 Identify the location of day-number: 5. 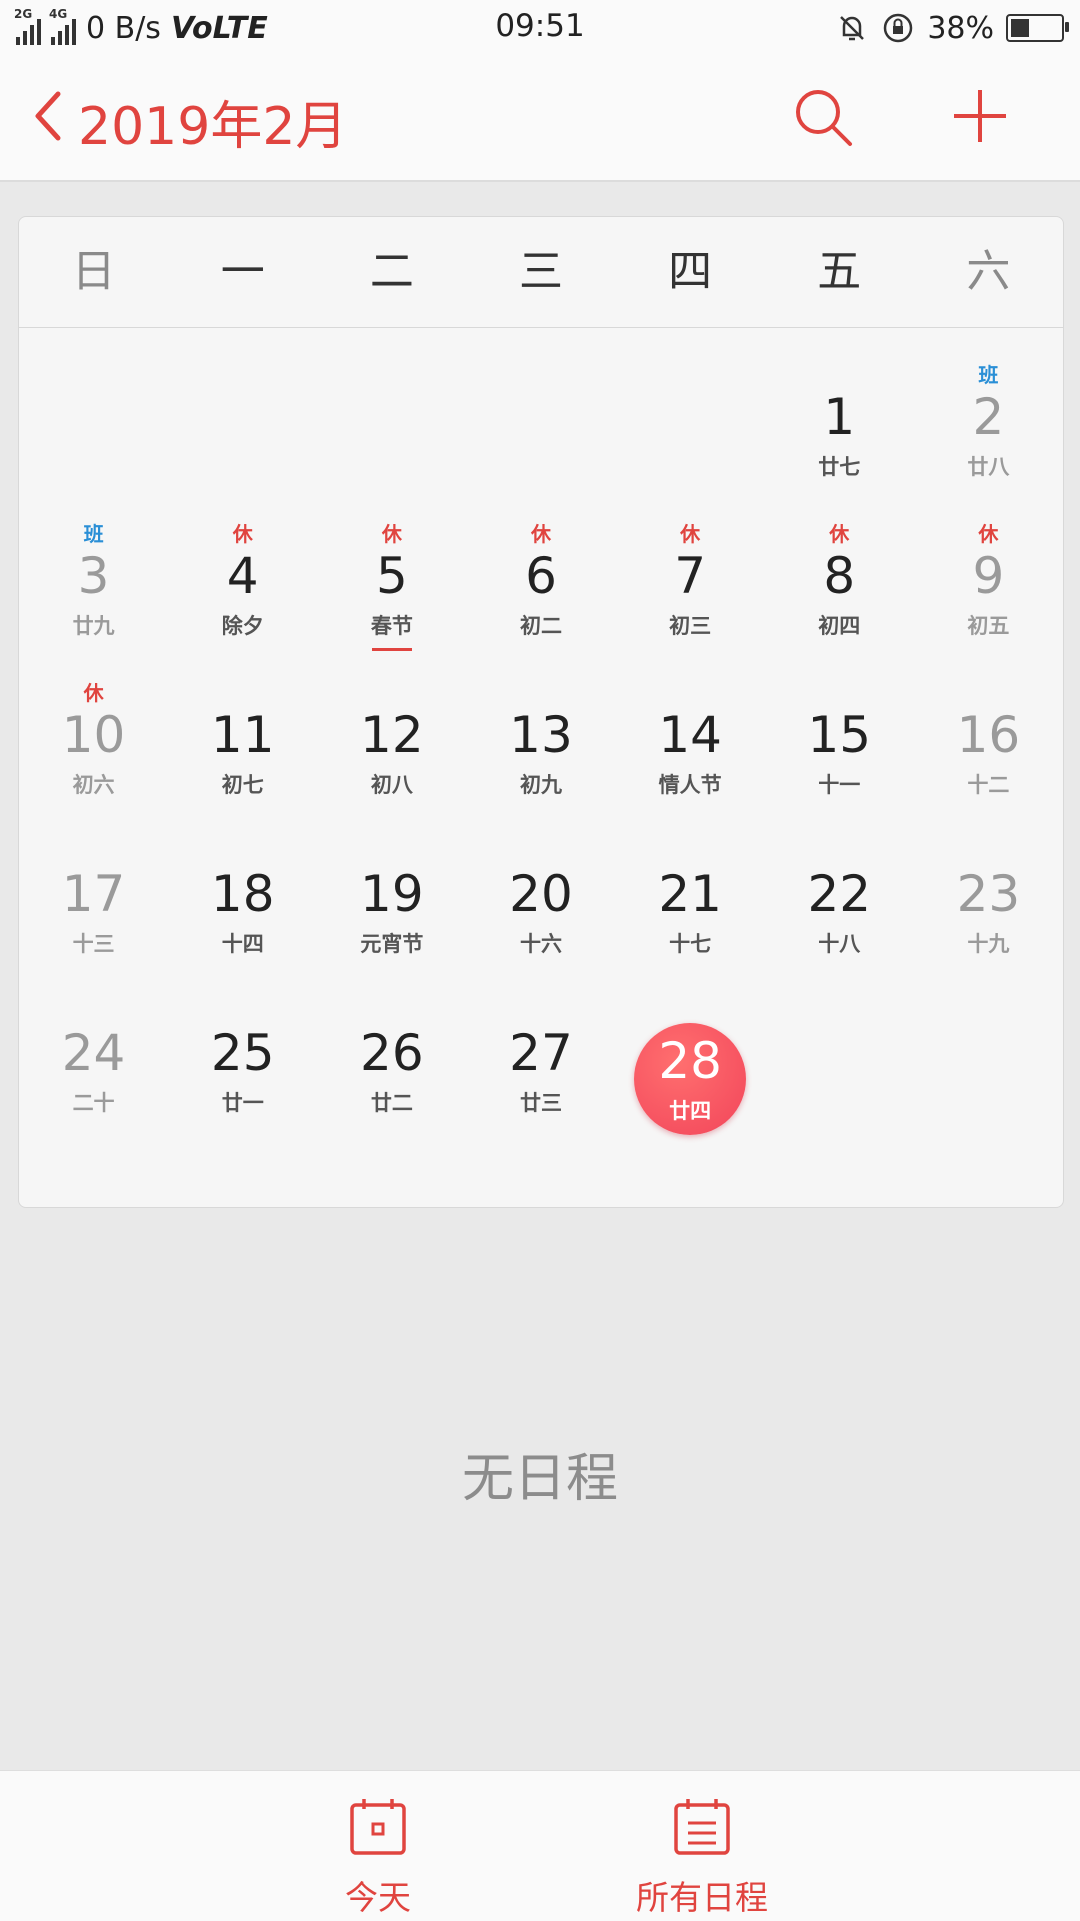
(391, 576).